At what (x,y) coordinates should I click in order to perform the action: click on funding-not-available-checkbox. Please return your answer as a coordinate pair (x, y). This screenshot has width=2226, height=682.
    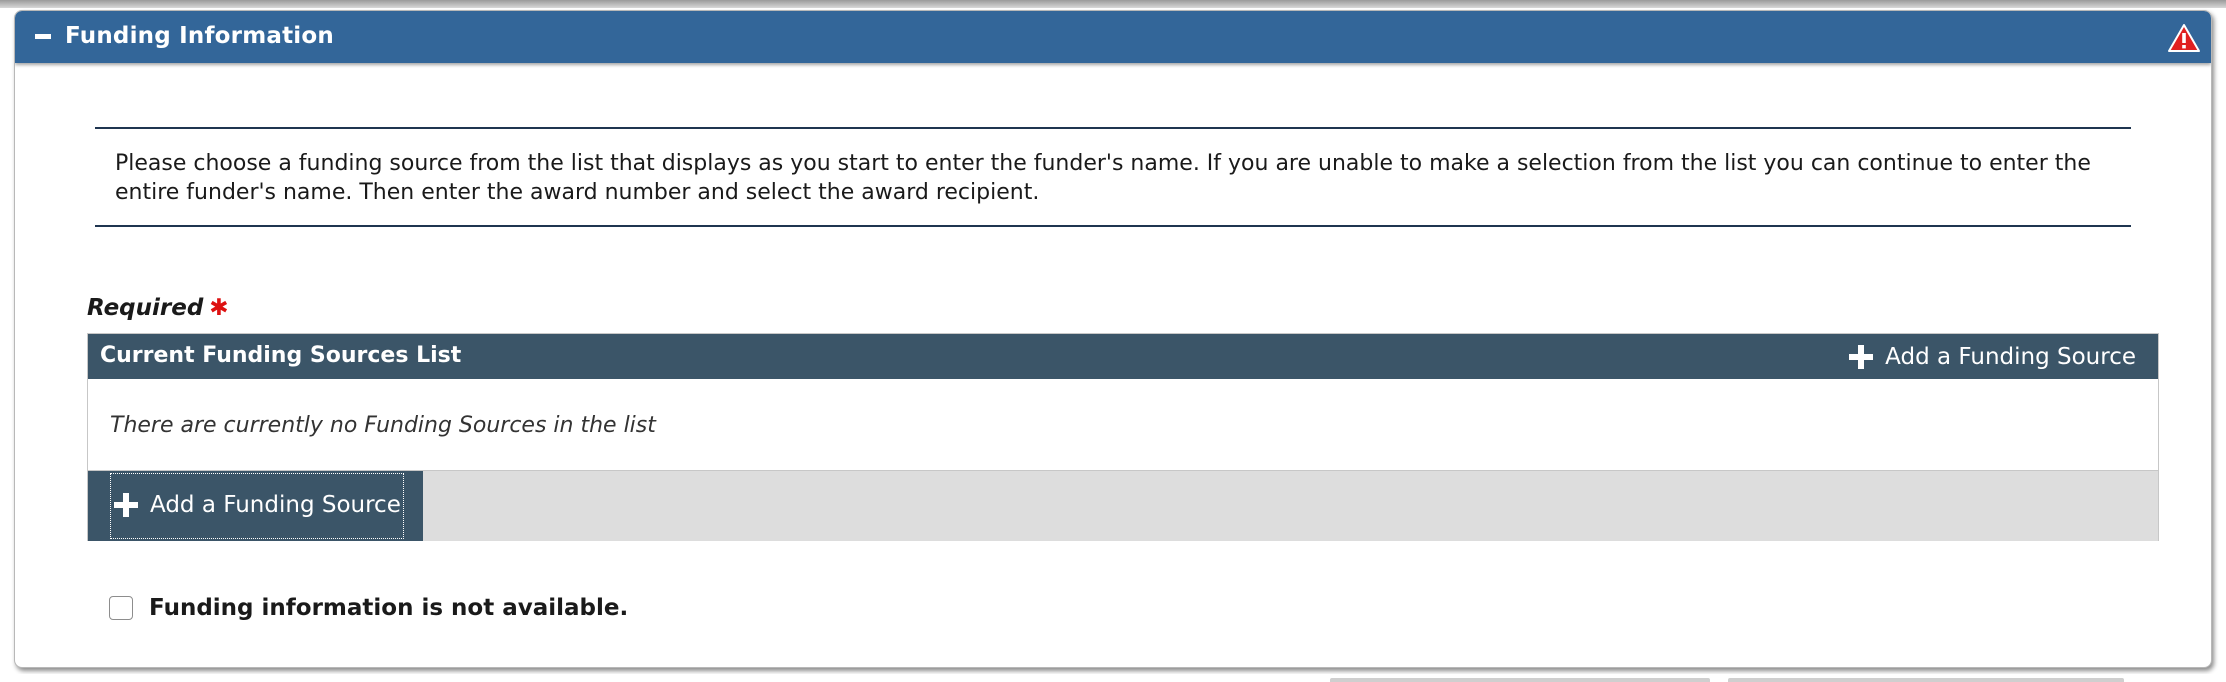
    Looking at the image, I should click on (121, 608).